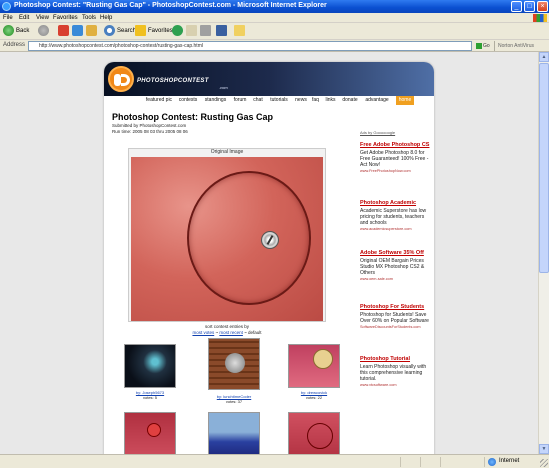 This screenshot has width=549, height=468. I want to click on sort-most-recent: most recent, so click(231, 332).